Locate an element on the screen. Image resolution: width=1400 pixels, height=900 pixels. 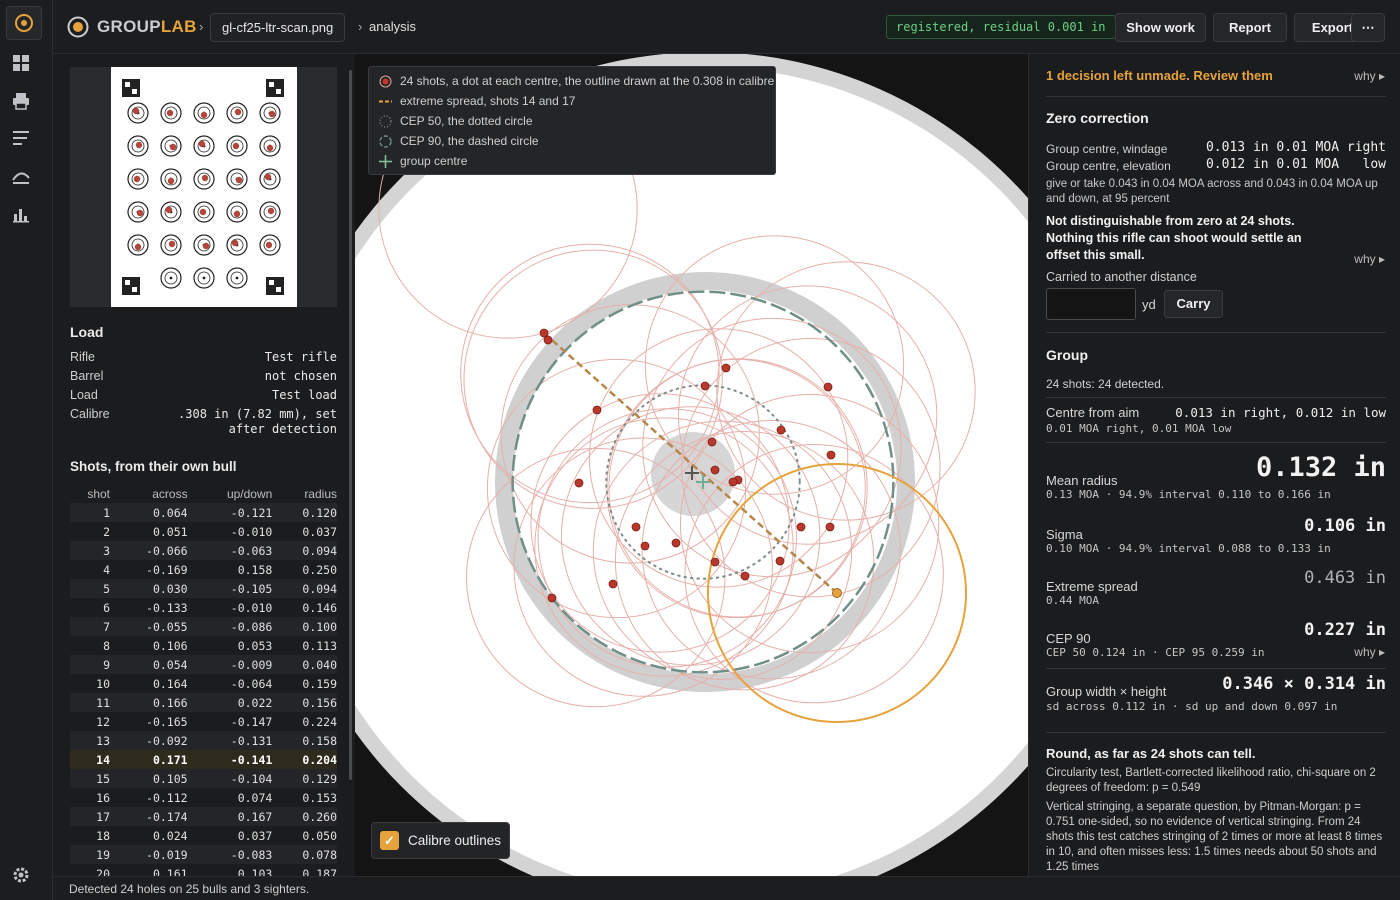
zero-why-link: why ▸ is located at coordinates (1369, 259).